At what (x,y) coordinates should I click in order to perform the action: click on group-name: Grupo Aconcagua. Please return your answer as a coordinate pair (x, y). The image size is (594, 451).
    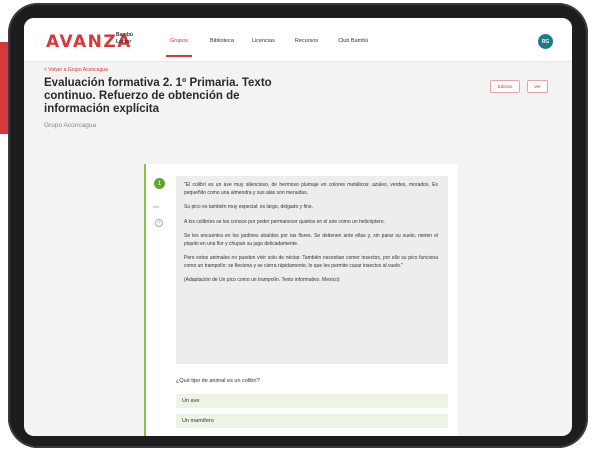
    Looking at the image, I should click on (70, 125).